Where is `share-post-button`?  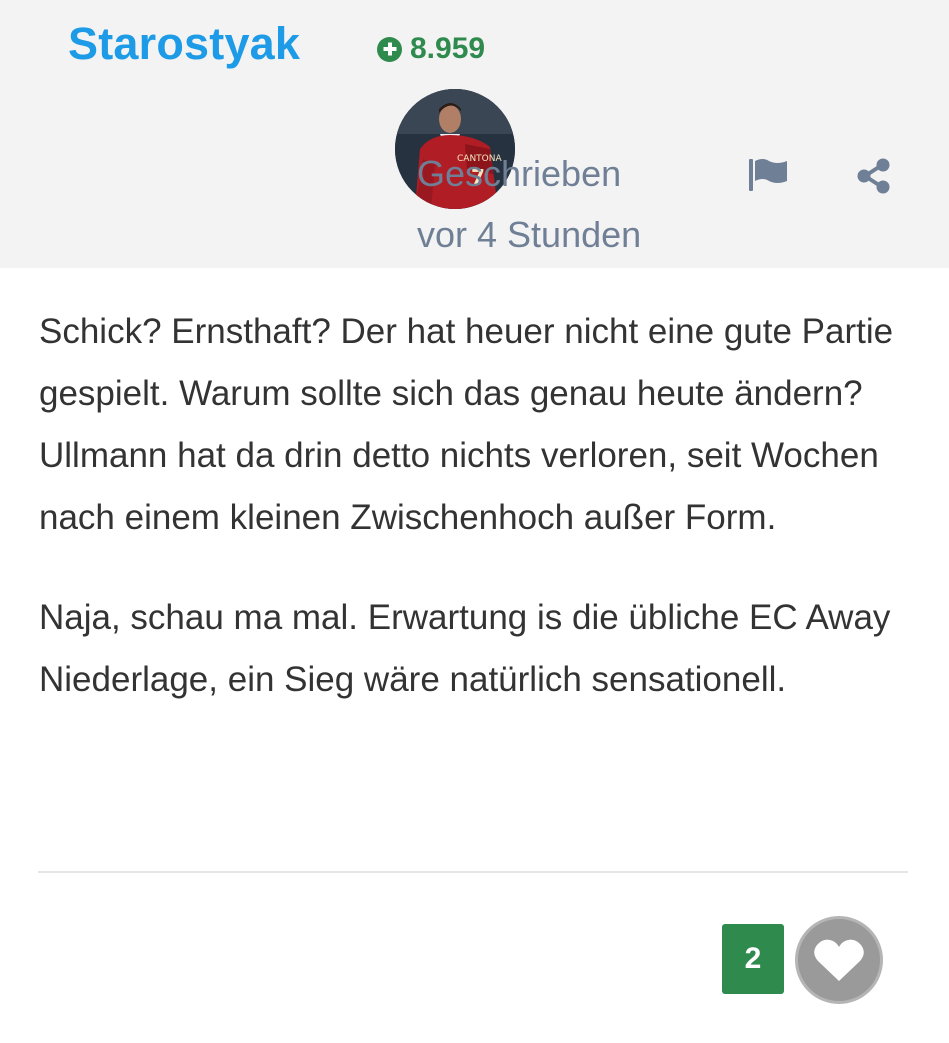 share-post-button is located at coordinates (874, 176).